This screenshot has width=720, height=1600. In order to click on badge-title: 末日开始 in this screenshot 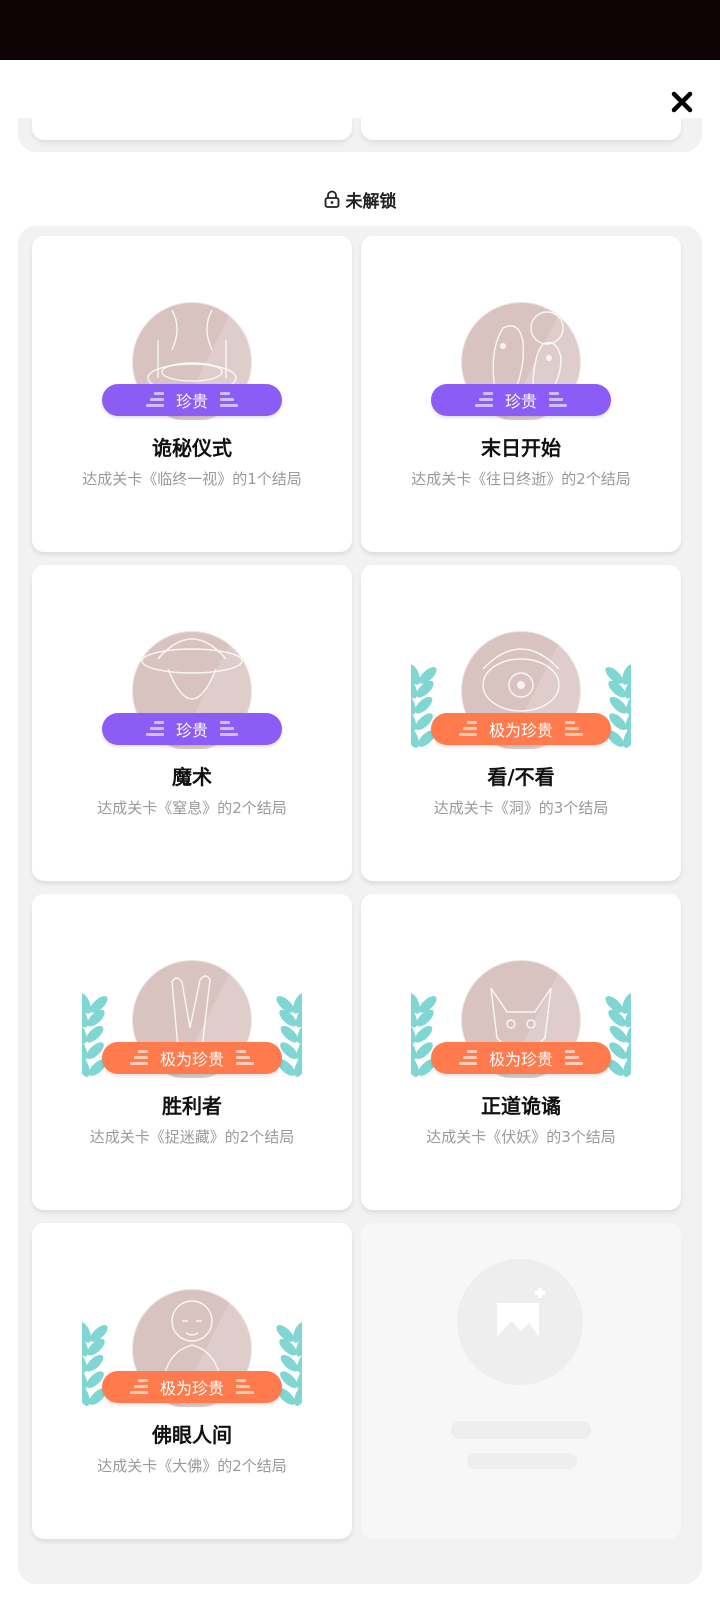, I will do `click(521, 448)`.